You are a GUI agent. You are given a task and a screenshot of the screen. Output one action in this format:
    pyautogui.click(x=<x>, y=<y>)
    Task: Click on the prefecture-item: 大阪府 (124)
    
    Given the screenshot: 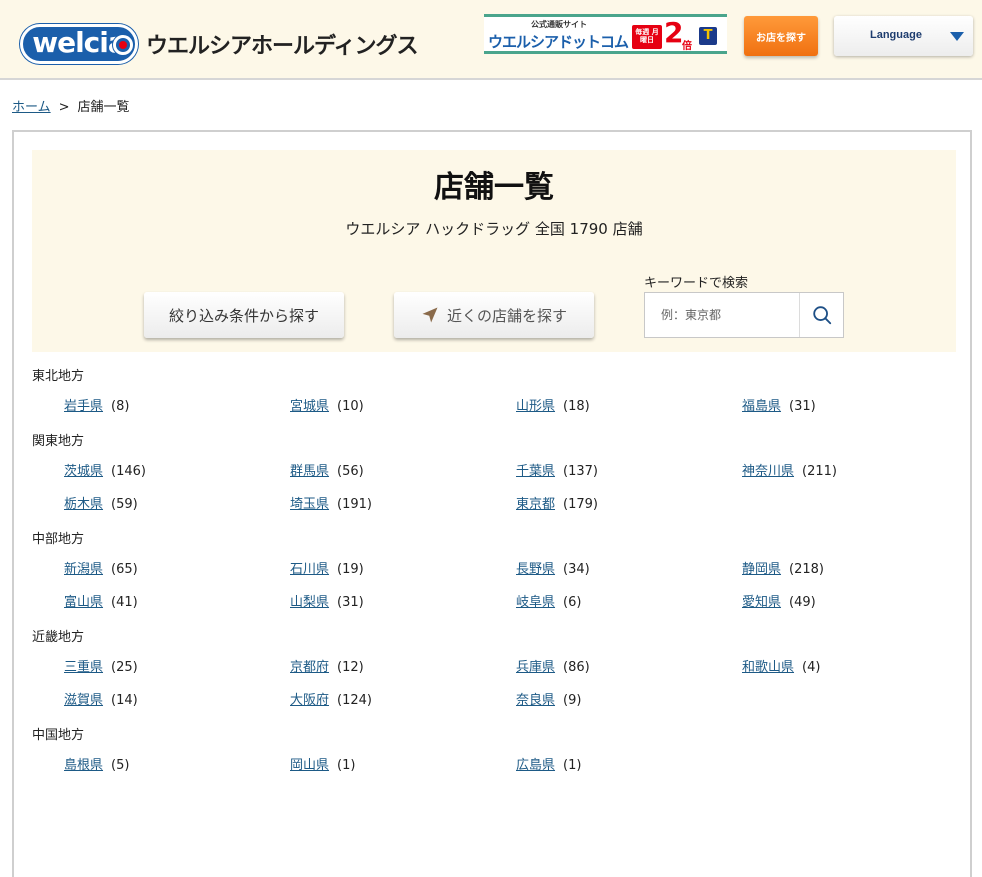 What is the action you would take?
    pyautogui.click(x=403, y=700)
    